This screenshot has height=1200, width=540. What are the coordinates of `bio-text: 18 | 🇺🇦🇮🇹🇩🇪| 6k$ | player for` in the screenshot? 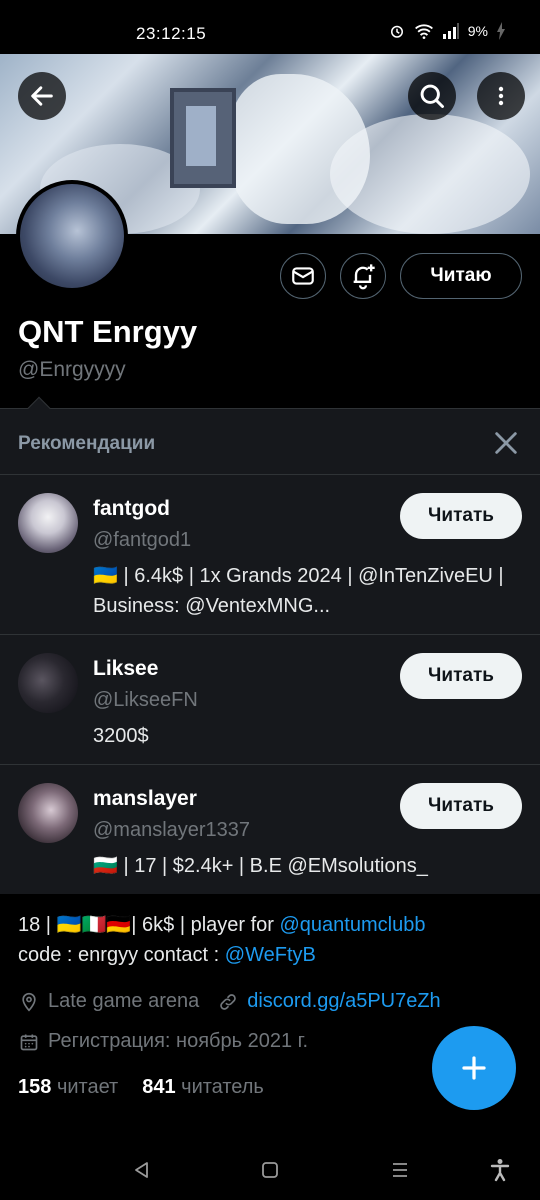 It's located at (149, 925).